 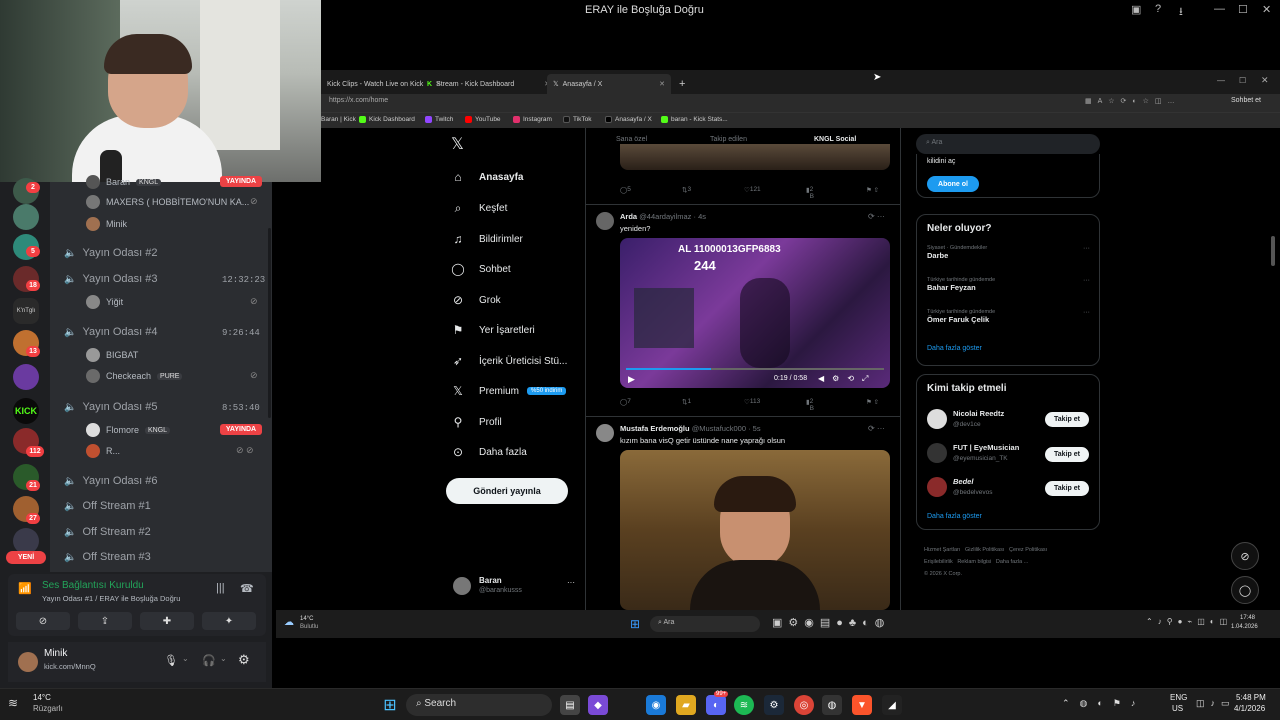 I want to click on voice-status: Ses Bağlantısı Kuruldu, so click(x=93, y=585).